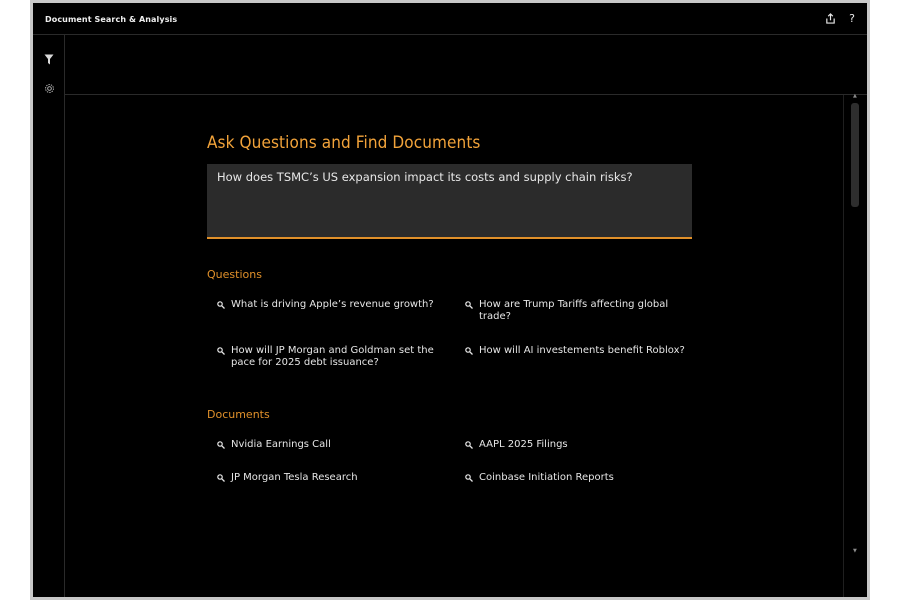 Image resolution: width=900 pixels, height=600 pixels. I want to click on filter-icon, so click(49, 59).